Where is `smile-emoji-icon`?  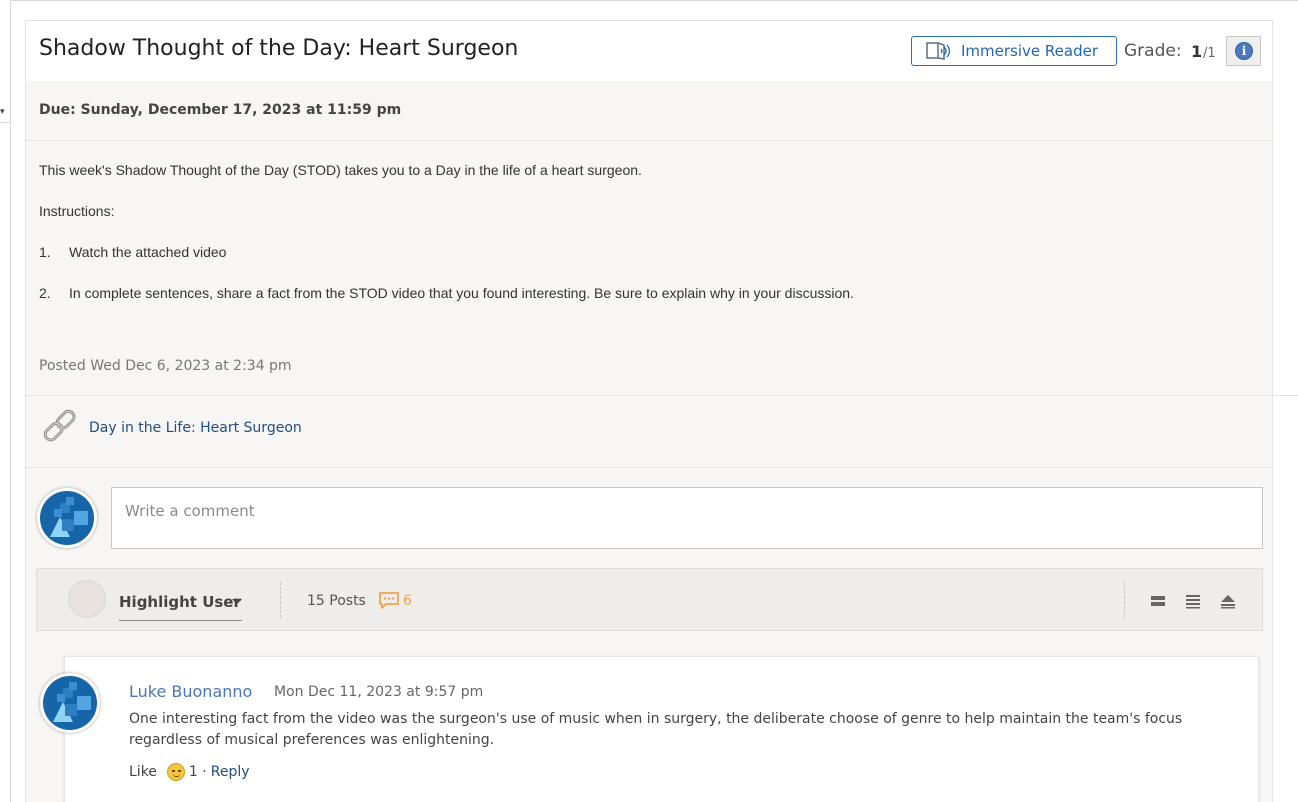
smile-emoji-icon is located at coordinates (175, 772).